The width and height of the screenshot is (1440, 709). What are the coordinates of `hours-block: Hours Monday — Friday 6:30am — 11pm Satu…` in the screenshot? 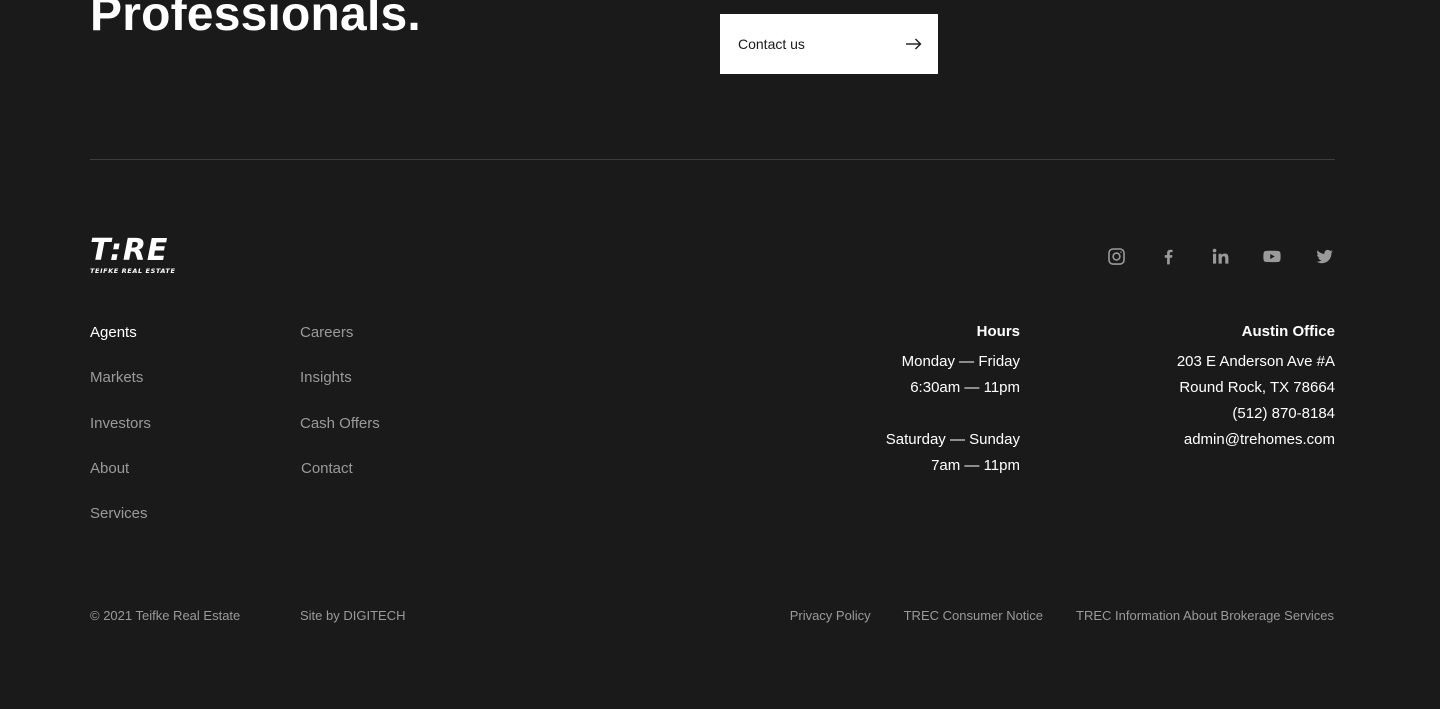 It's located at (953, 400).